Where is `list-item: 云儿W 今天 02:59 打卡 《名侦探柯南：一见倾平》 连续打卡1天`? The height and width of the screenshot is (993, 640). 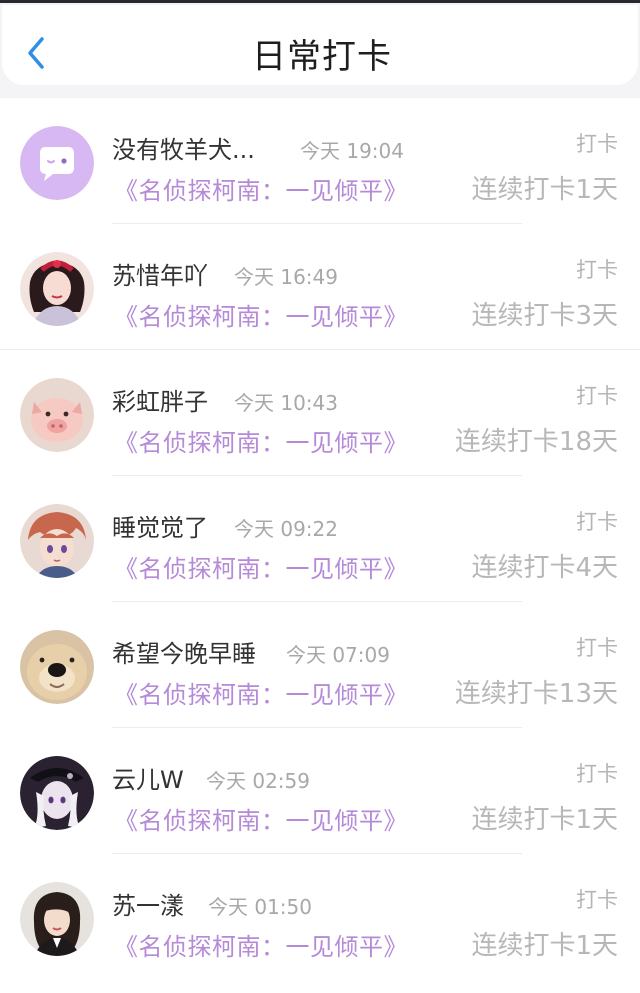 list-item: 云儿W 今天 02:59 打卡 《名侦探柯南：一见倾平》 连续打卡1天 is located at coordinates (320, 791).